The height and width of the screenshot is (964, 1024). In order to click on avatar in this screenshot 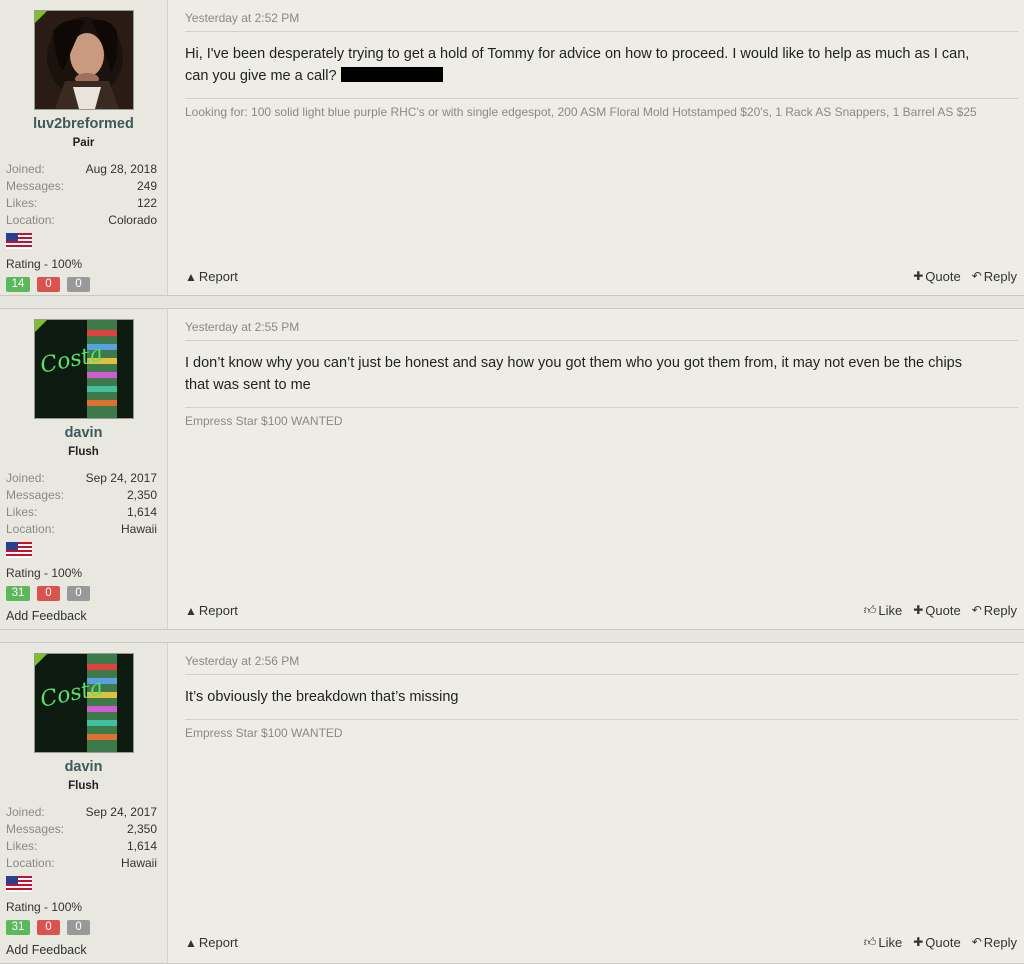, I will do `click(83, 60)`.